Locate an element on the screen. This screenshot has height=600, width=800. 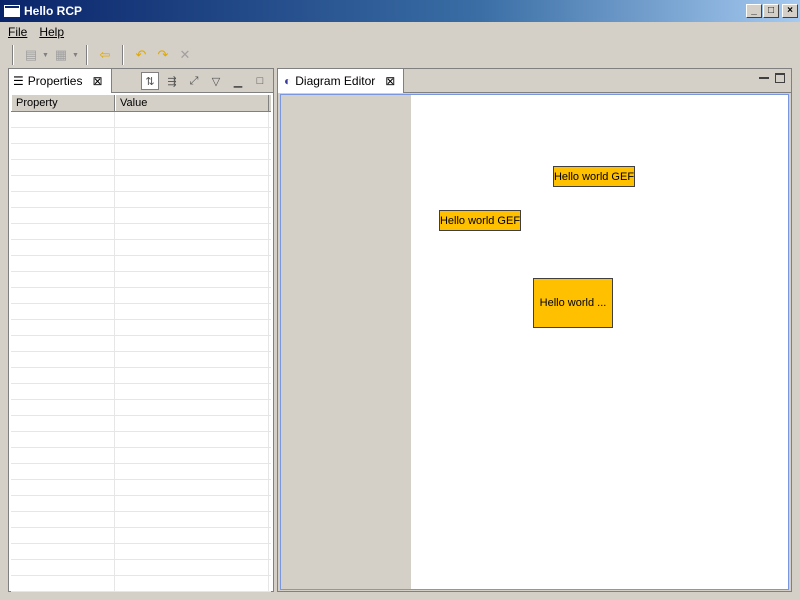
save-icon: ▦ is located at coordinates (61, 55).